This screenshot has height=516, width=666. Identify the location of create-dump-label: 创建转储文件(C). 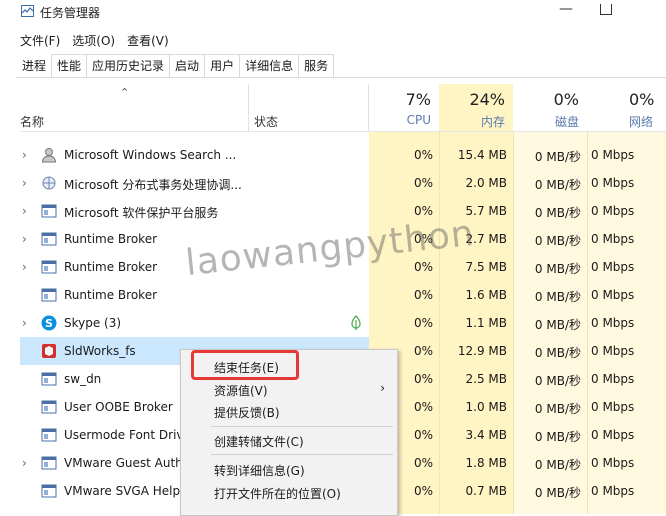
(259, 442).